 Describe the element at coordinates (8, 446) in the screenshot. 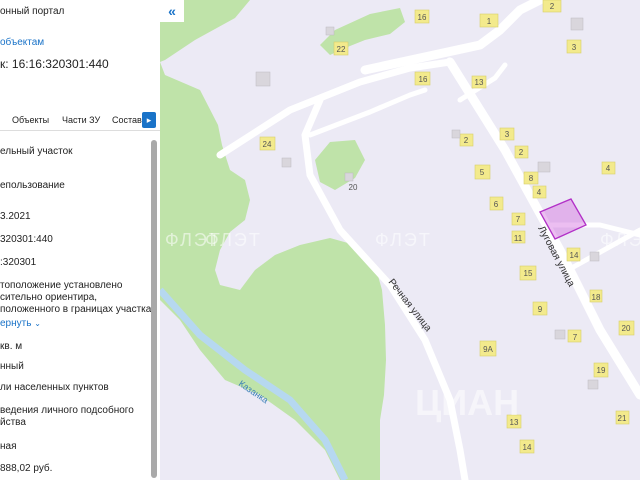

I see `row-ownership: ная` at that location.